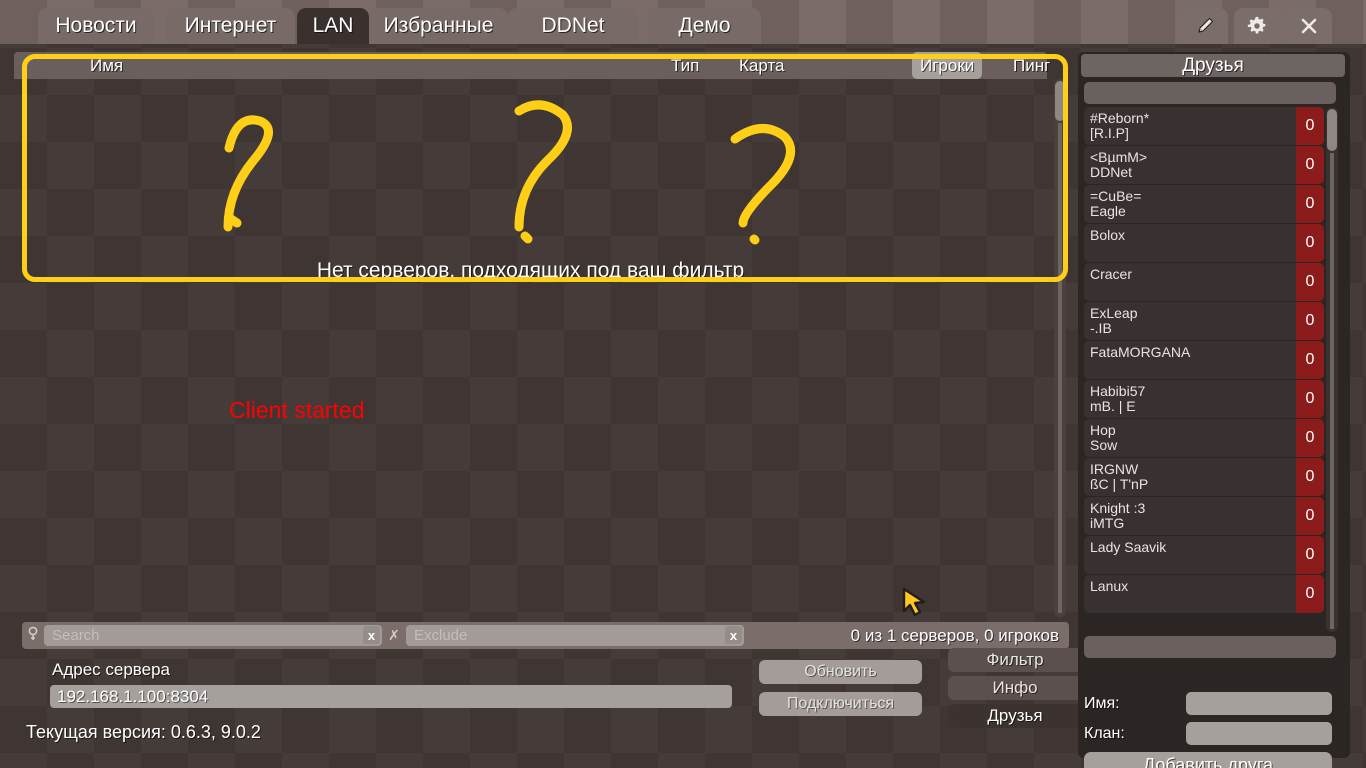 Image resolution: width=1366 pixels, height=768 pixels. What do you see at coordinates (1120, 118) in the screenshot?
I see `friend-name: #Reborn*` at bounding box center [1120, 118].